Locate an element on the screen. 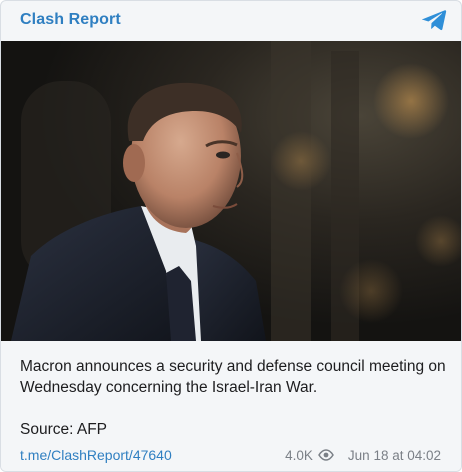 The image size is (462, 472). post-meta: 4.0K Jun 18 at 04:02 is located at coordinates (363, 455).